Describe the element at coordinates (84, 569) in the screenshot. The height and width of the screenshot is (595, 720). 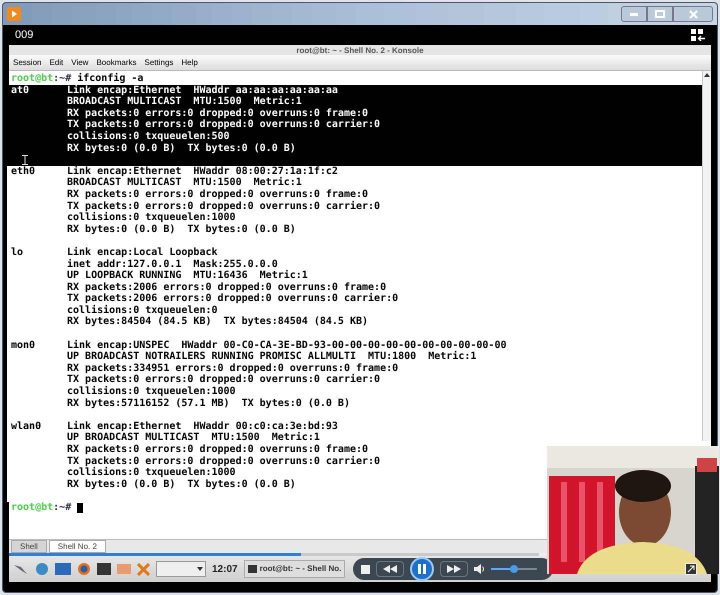
I see `browser-icon` at that location.